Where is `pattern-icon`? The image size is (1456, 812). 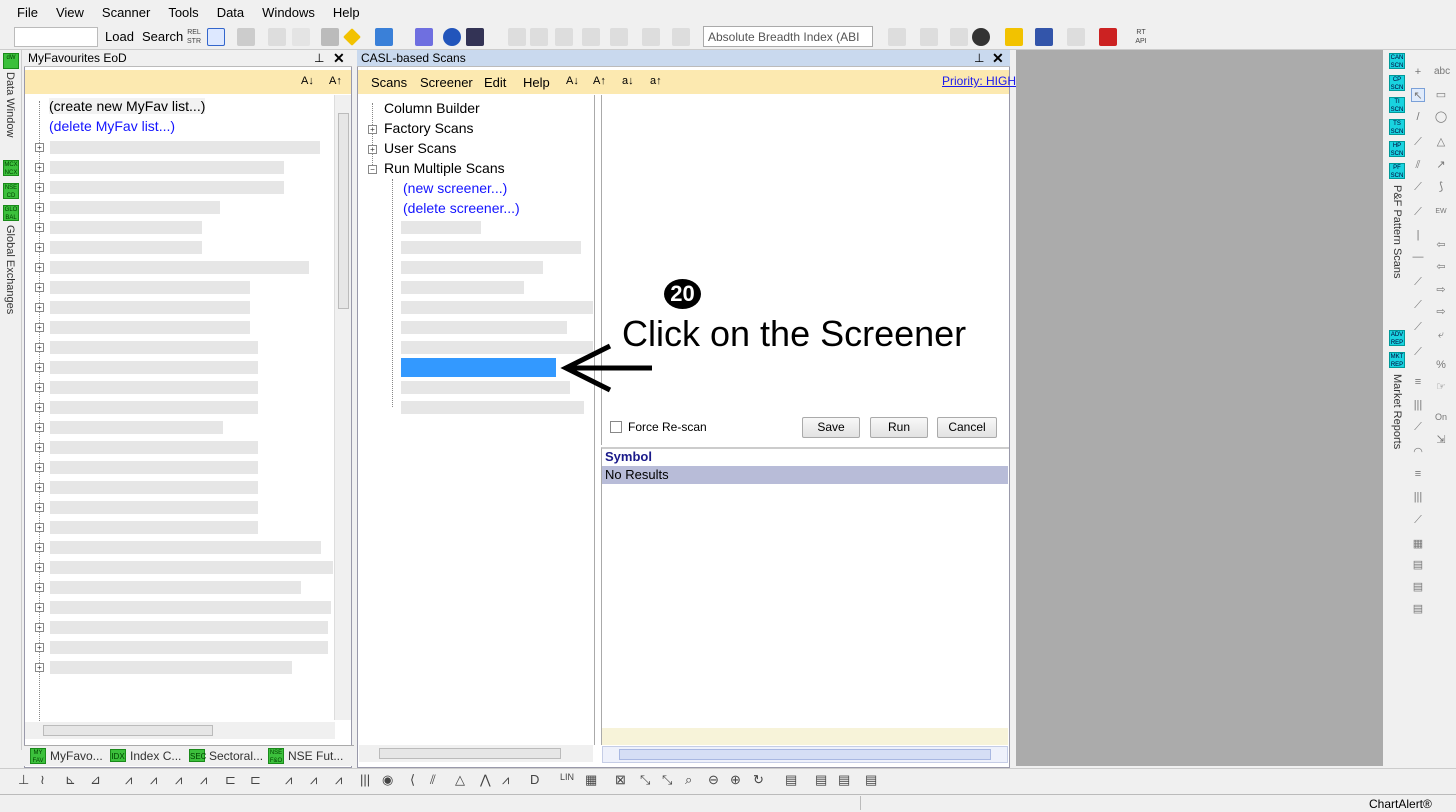
pattern-icon is located at coordinates (681, 37).